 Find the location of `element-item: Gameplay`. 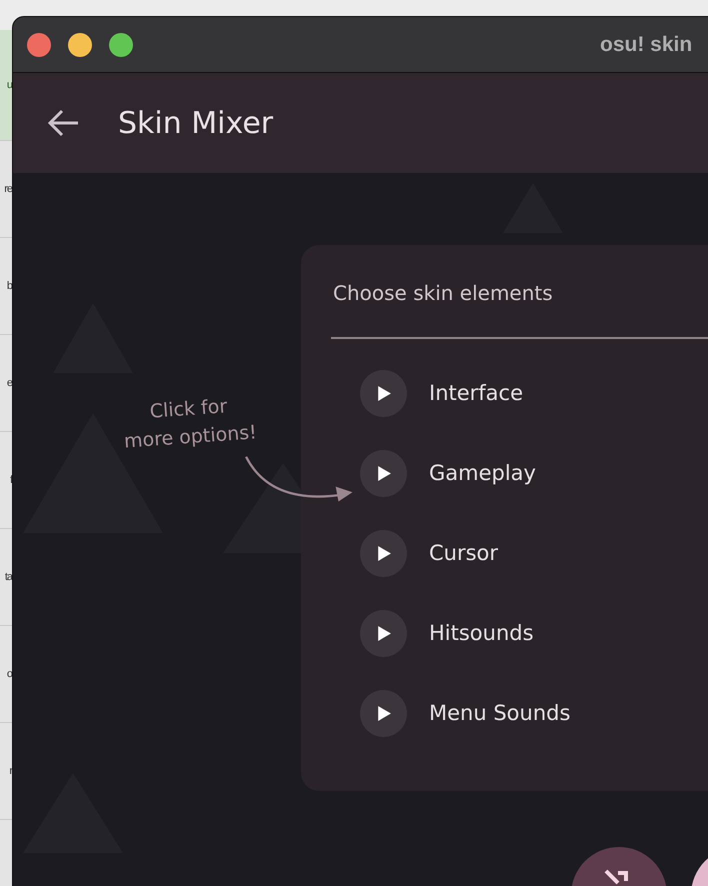

element-item: Gameplay is located at coordinates (504, 473).